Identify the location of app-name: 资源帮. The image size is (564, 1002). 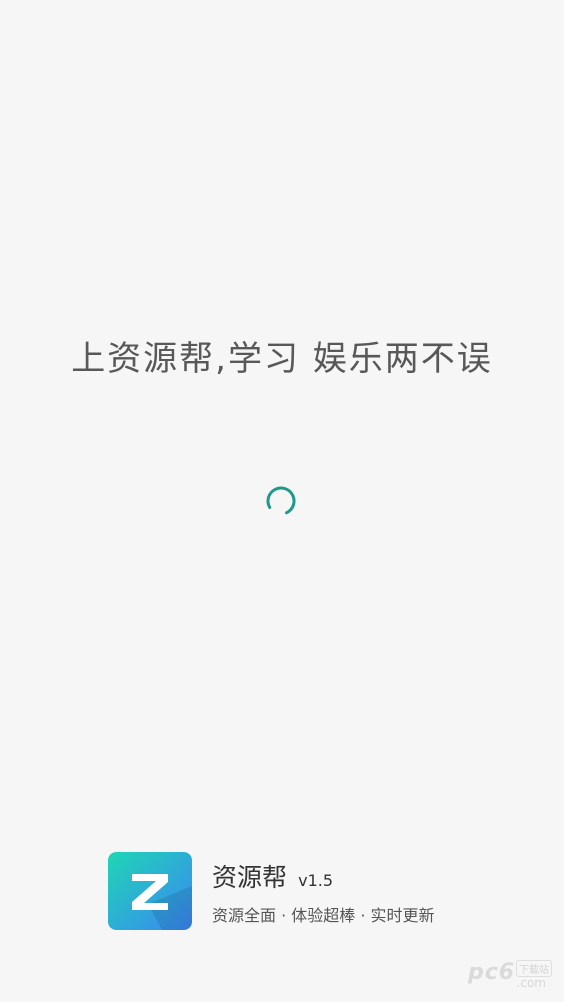
(250, 877).